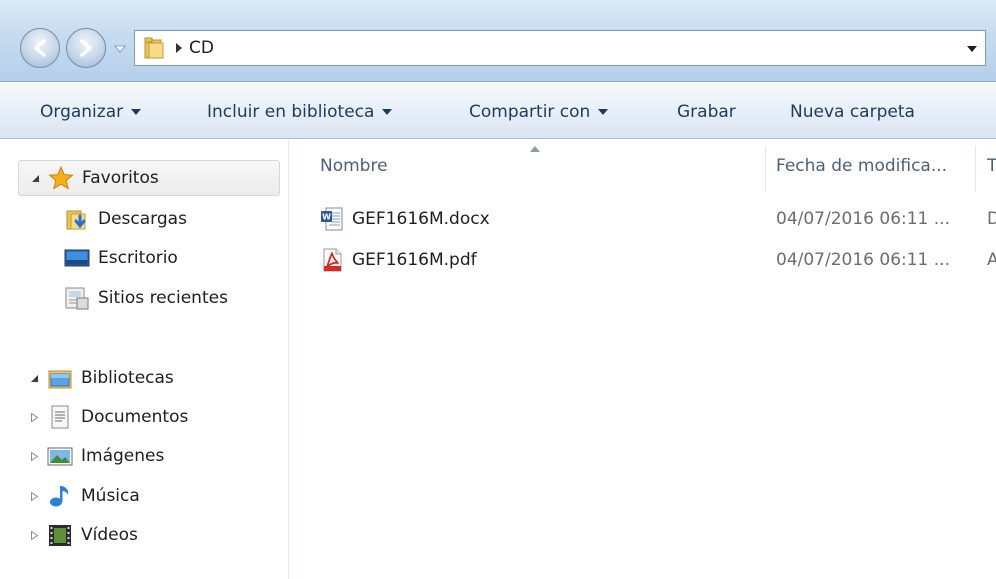 The image size is (996, 579). Describe the element at coordinates (120, 178) in the screenshot. I see `favorites-label: Favoritos` at that location.